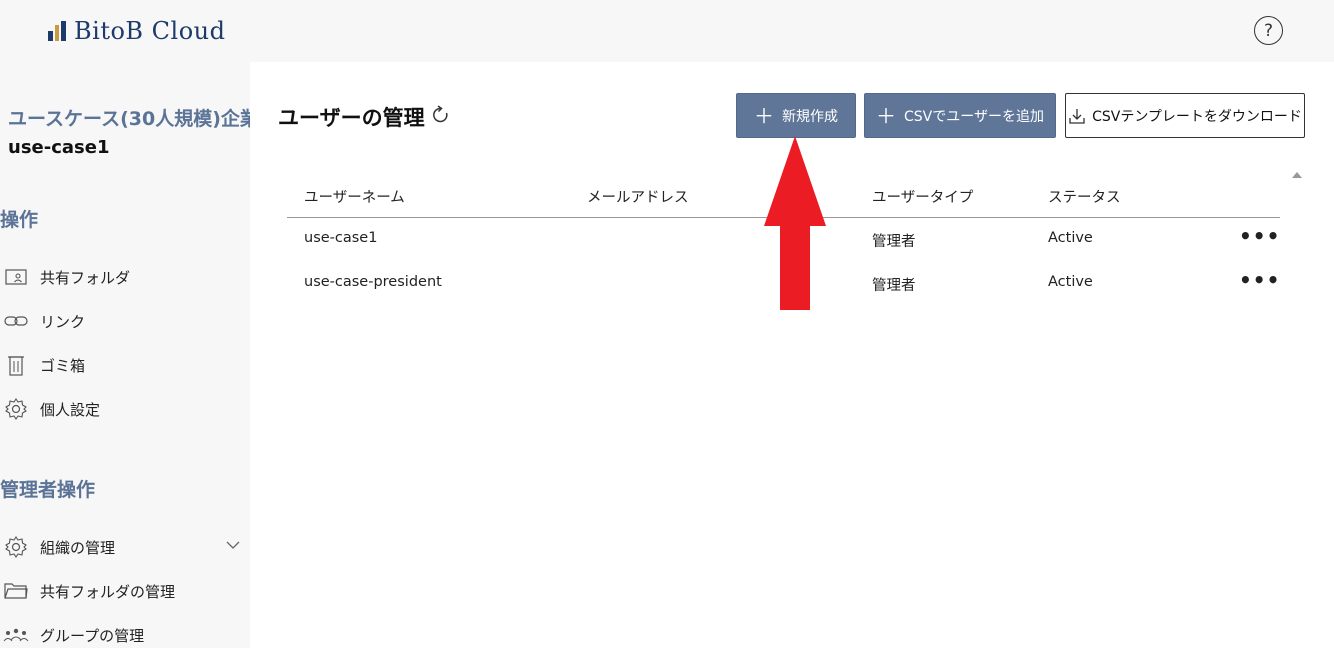  I want to click on sidebar-item-org-management: 組織の管理, so click(124, 547).